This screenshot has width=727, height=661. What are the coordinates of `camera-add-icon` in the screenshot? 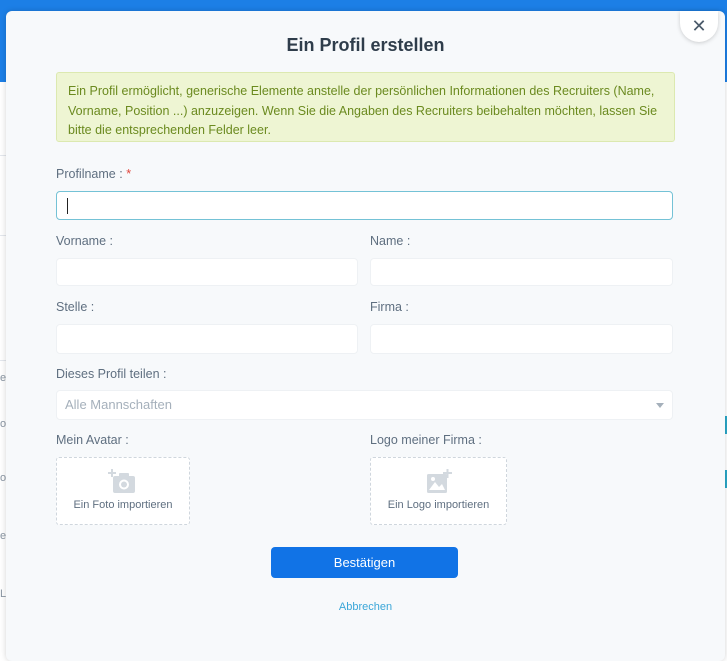 It's located at (121, 481).